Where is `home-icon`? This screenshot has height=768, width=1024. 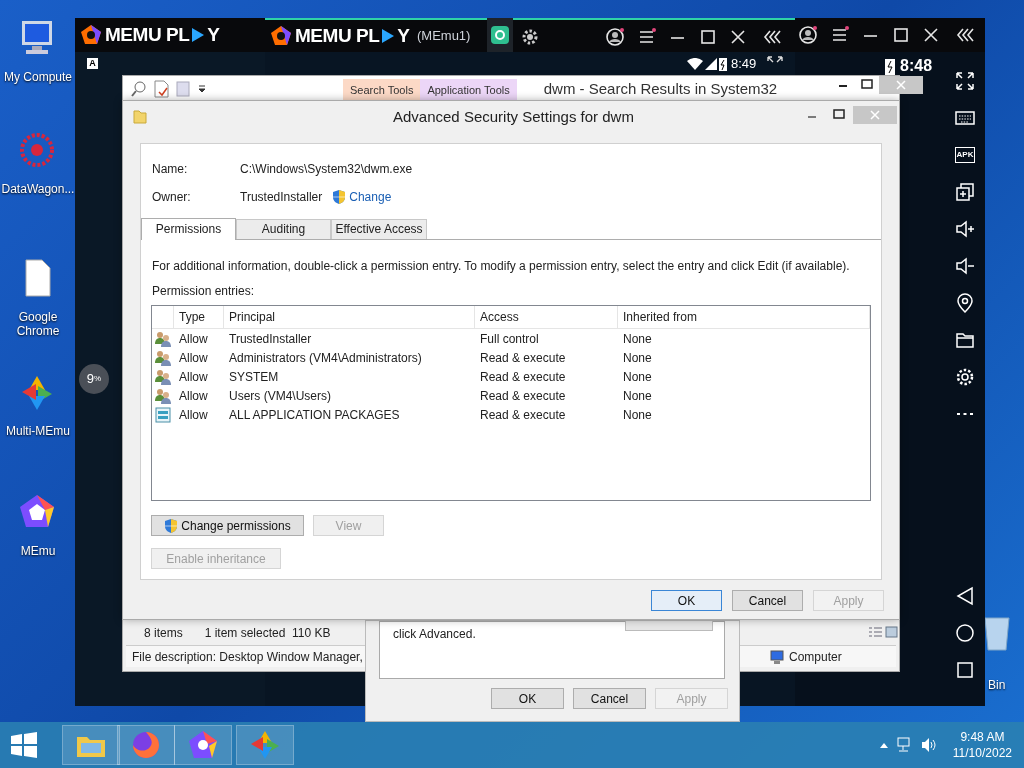 home-icon is located at coordinates (965, 633).